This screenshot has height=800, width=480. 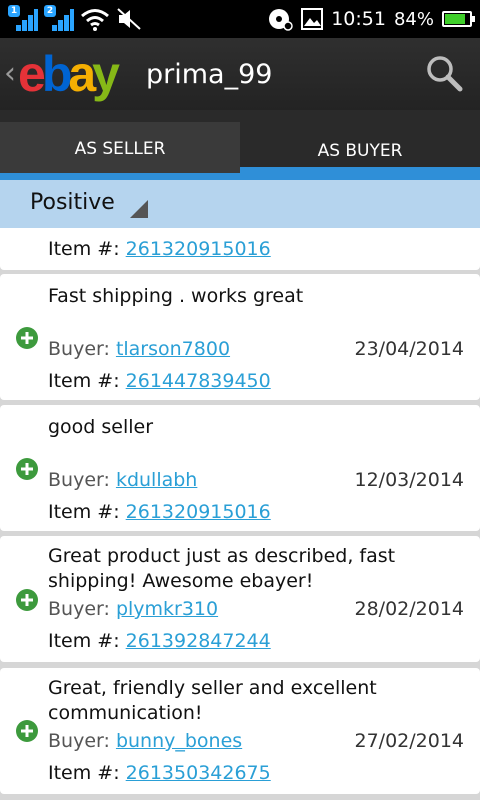 I want to click on item-line: Item #: 261350342675, so click(x=159, y=773).